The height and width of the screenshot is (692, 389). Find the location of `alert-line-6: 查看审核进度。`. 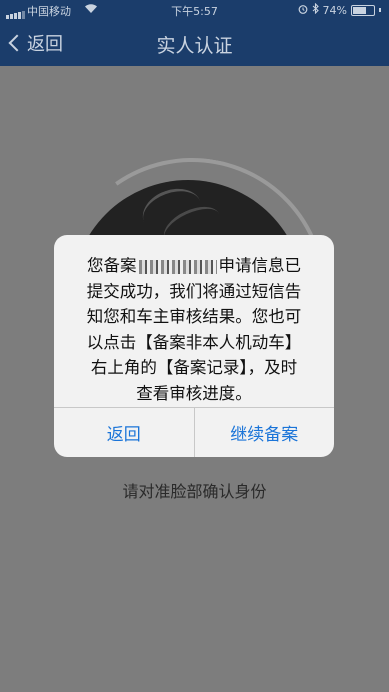

alert-line-6: 查看审核进度。 is located at coordinates (194, 393).